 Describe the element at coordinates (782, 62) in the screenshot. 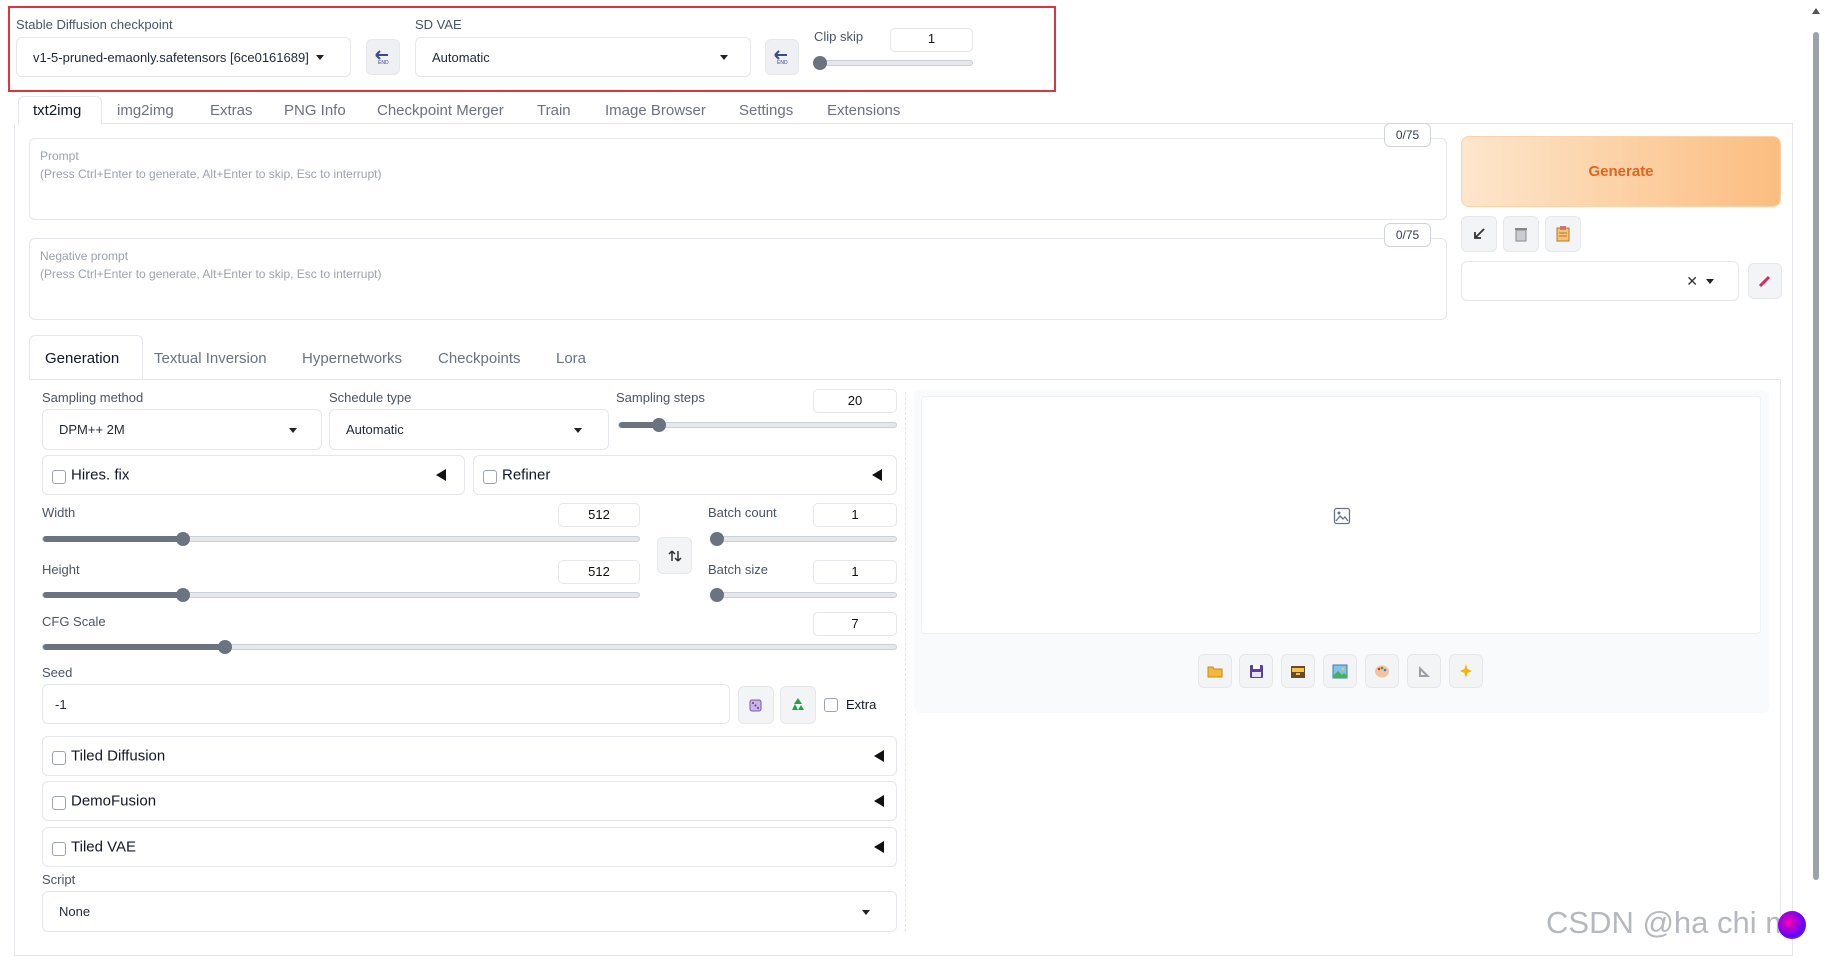

I see `svg-text: END` at that location.